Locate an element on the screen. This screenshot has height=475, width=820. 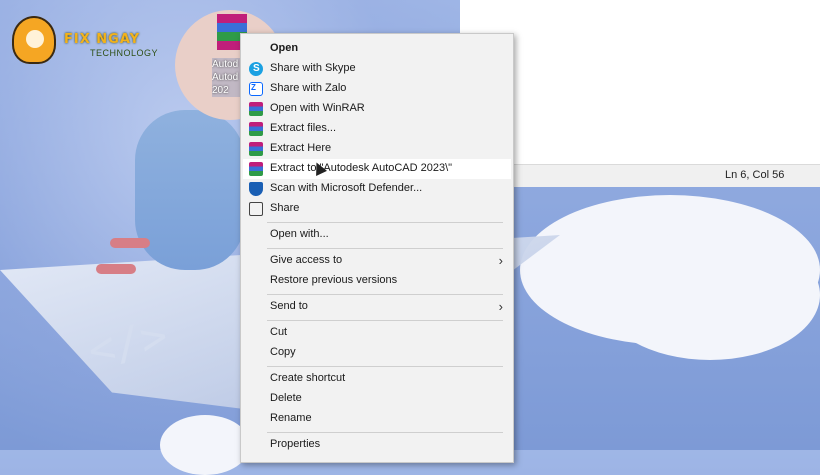
menu-item-copy: Copy is located at coordinates (377, 353).